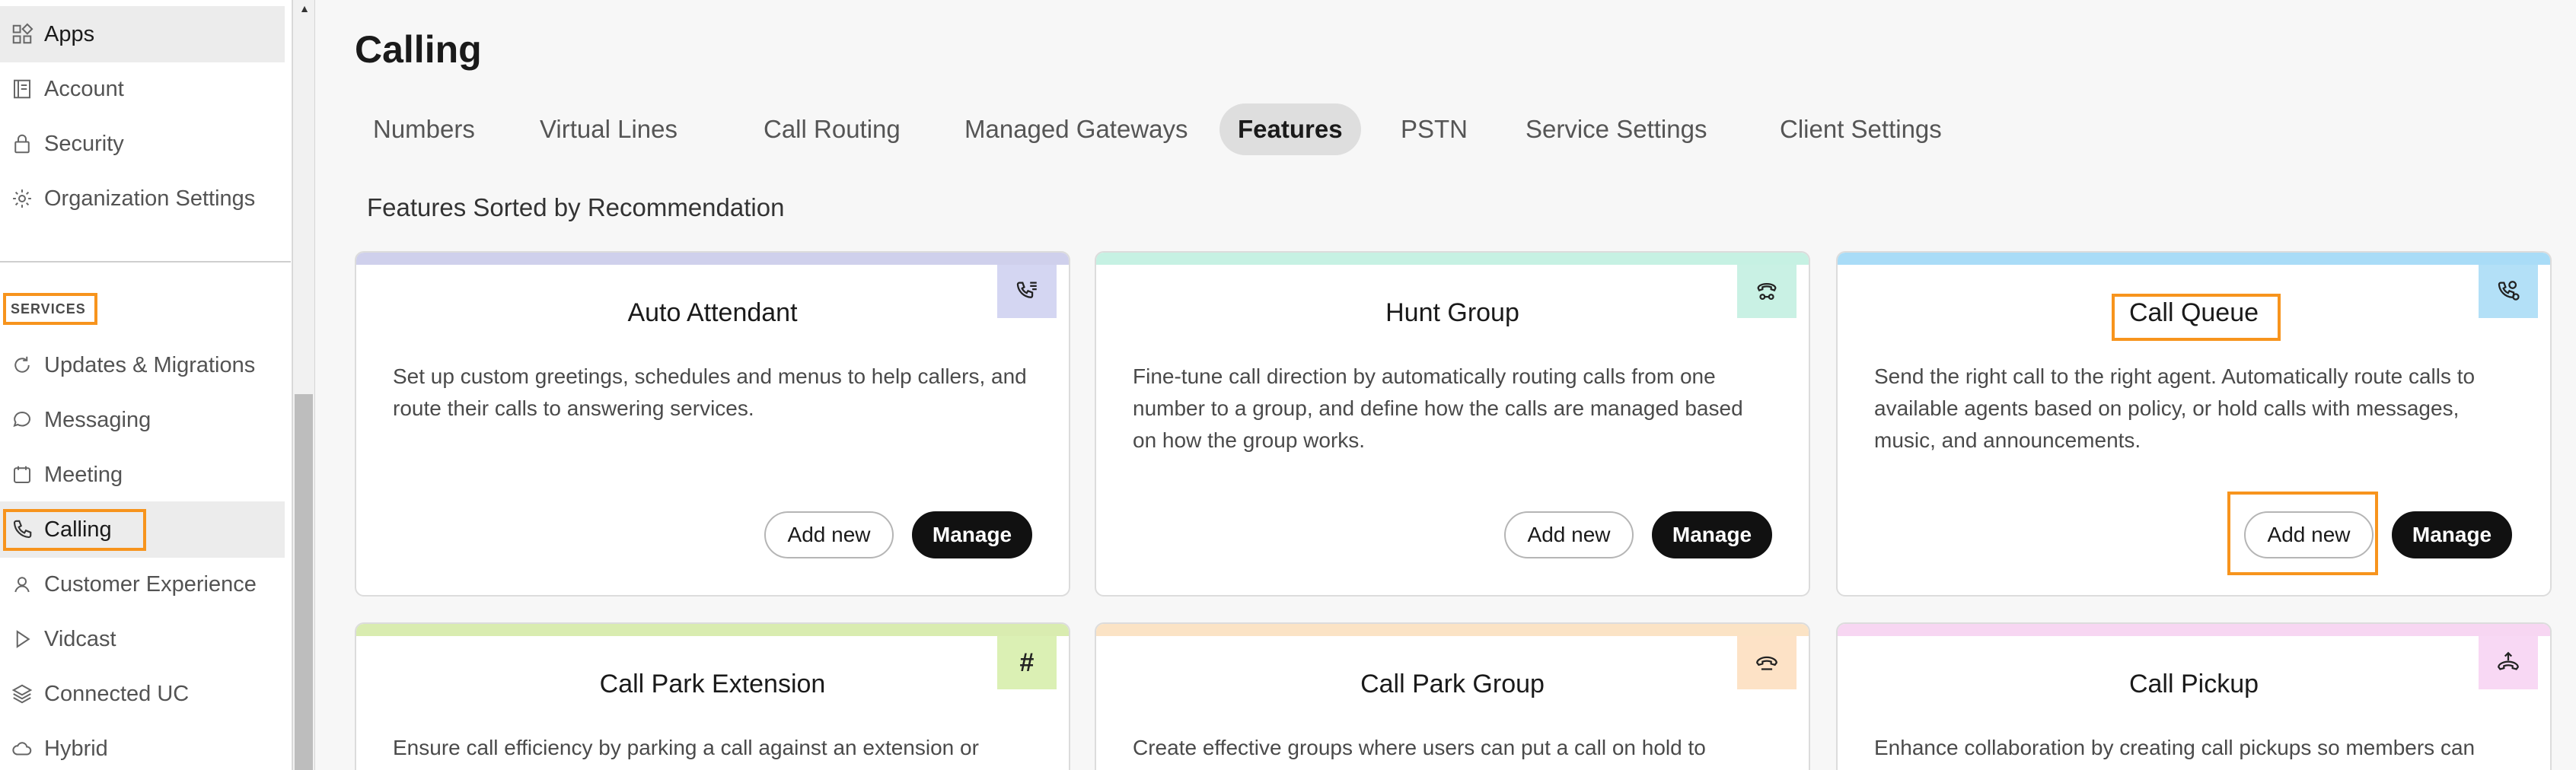 The width and height of the screenshot is (2576, 770). What do you see at coordinates (22, 144) in the screenshot?
I see `lock-icon` at bounding box center [22, 144].